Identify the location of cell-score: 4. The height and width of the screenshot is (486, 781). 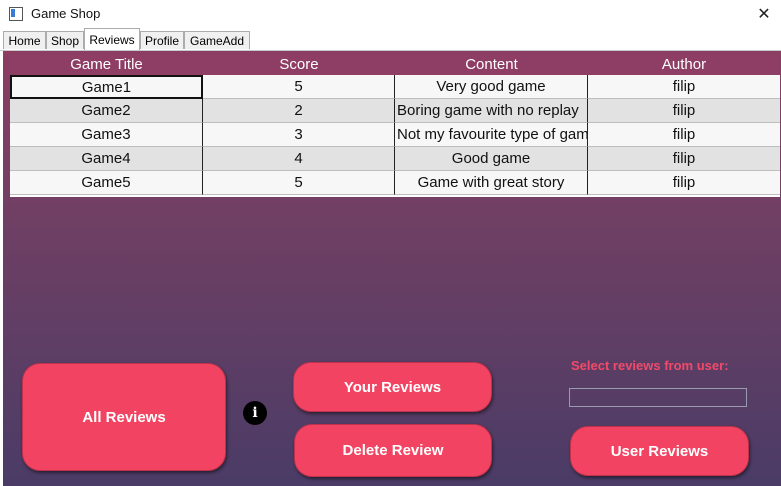
(299, 159).